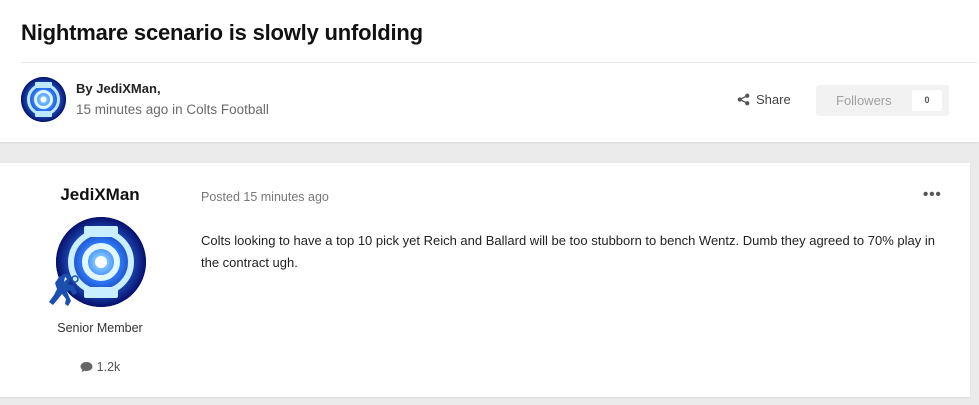 Image resolution: width=979 pixels, height=405 pixels. Describe the element at coordinates (927, 100) in the screenshot. I see `followers-count-badge: 0` at that location.